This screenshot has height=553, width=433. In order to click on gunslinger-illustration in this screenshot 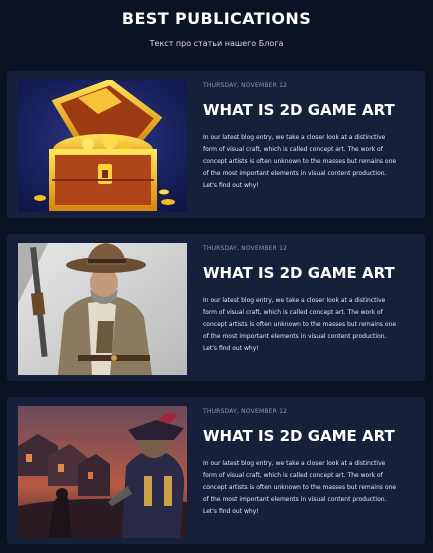, I will do `click(102, 309)`.